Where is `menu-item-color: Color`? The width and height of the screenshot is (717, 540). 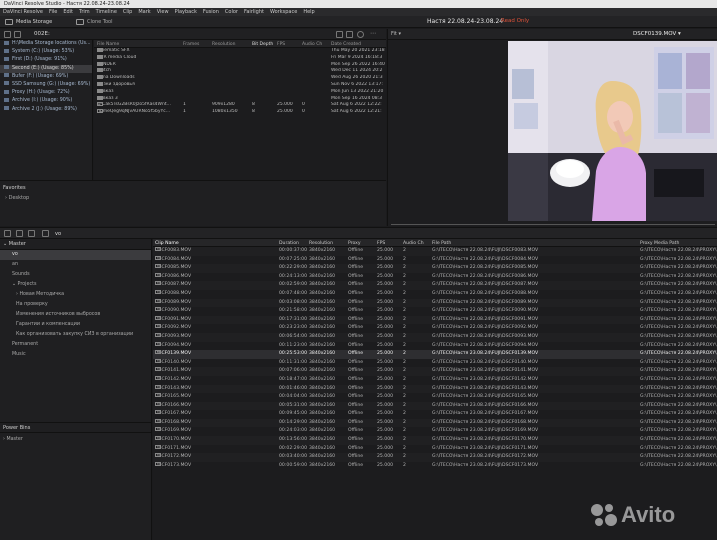
menu-item-color: Color is located at coordinates (231, 12).